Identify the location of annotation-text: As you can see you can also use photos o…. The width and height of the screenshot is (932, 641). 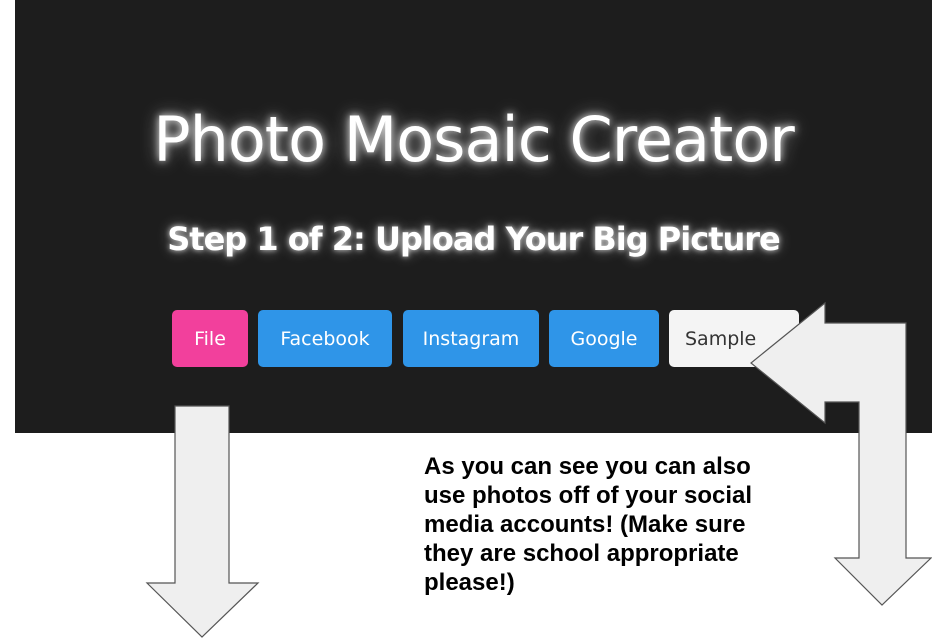
(634, 524).